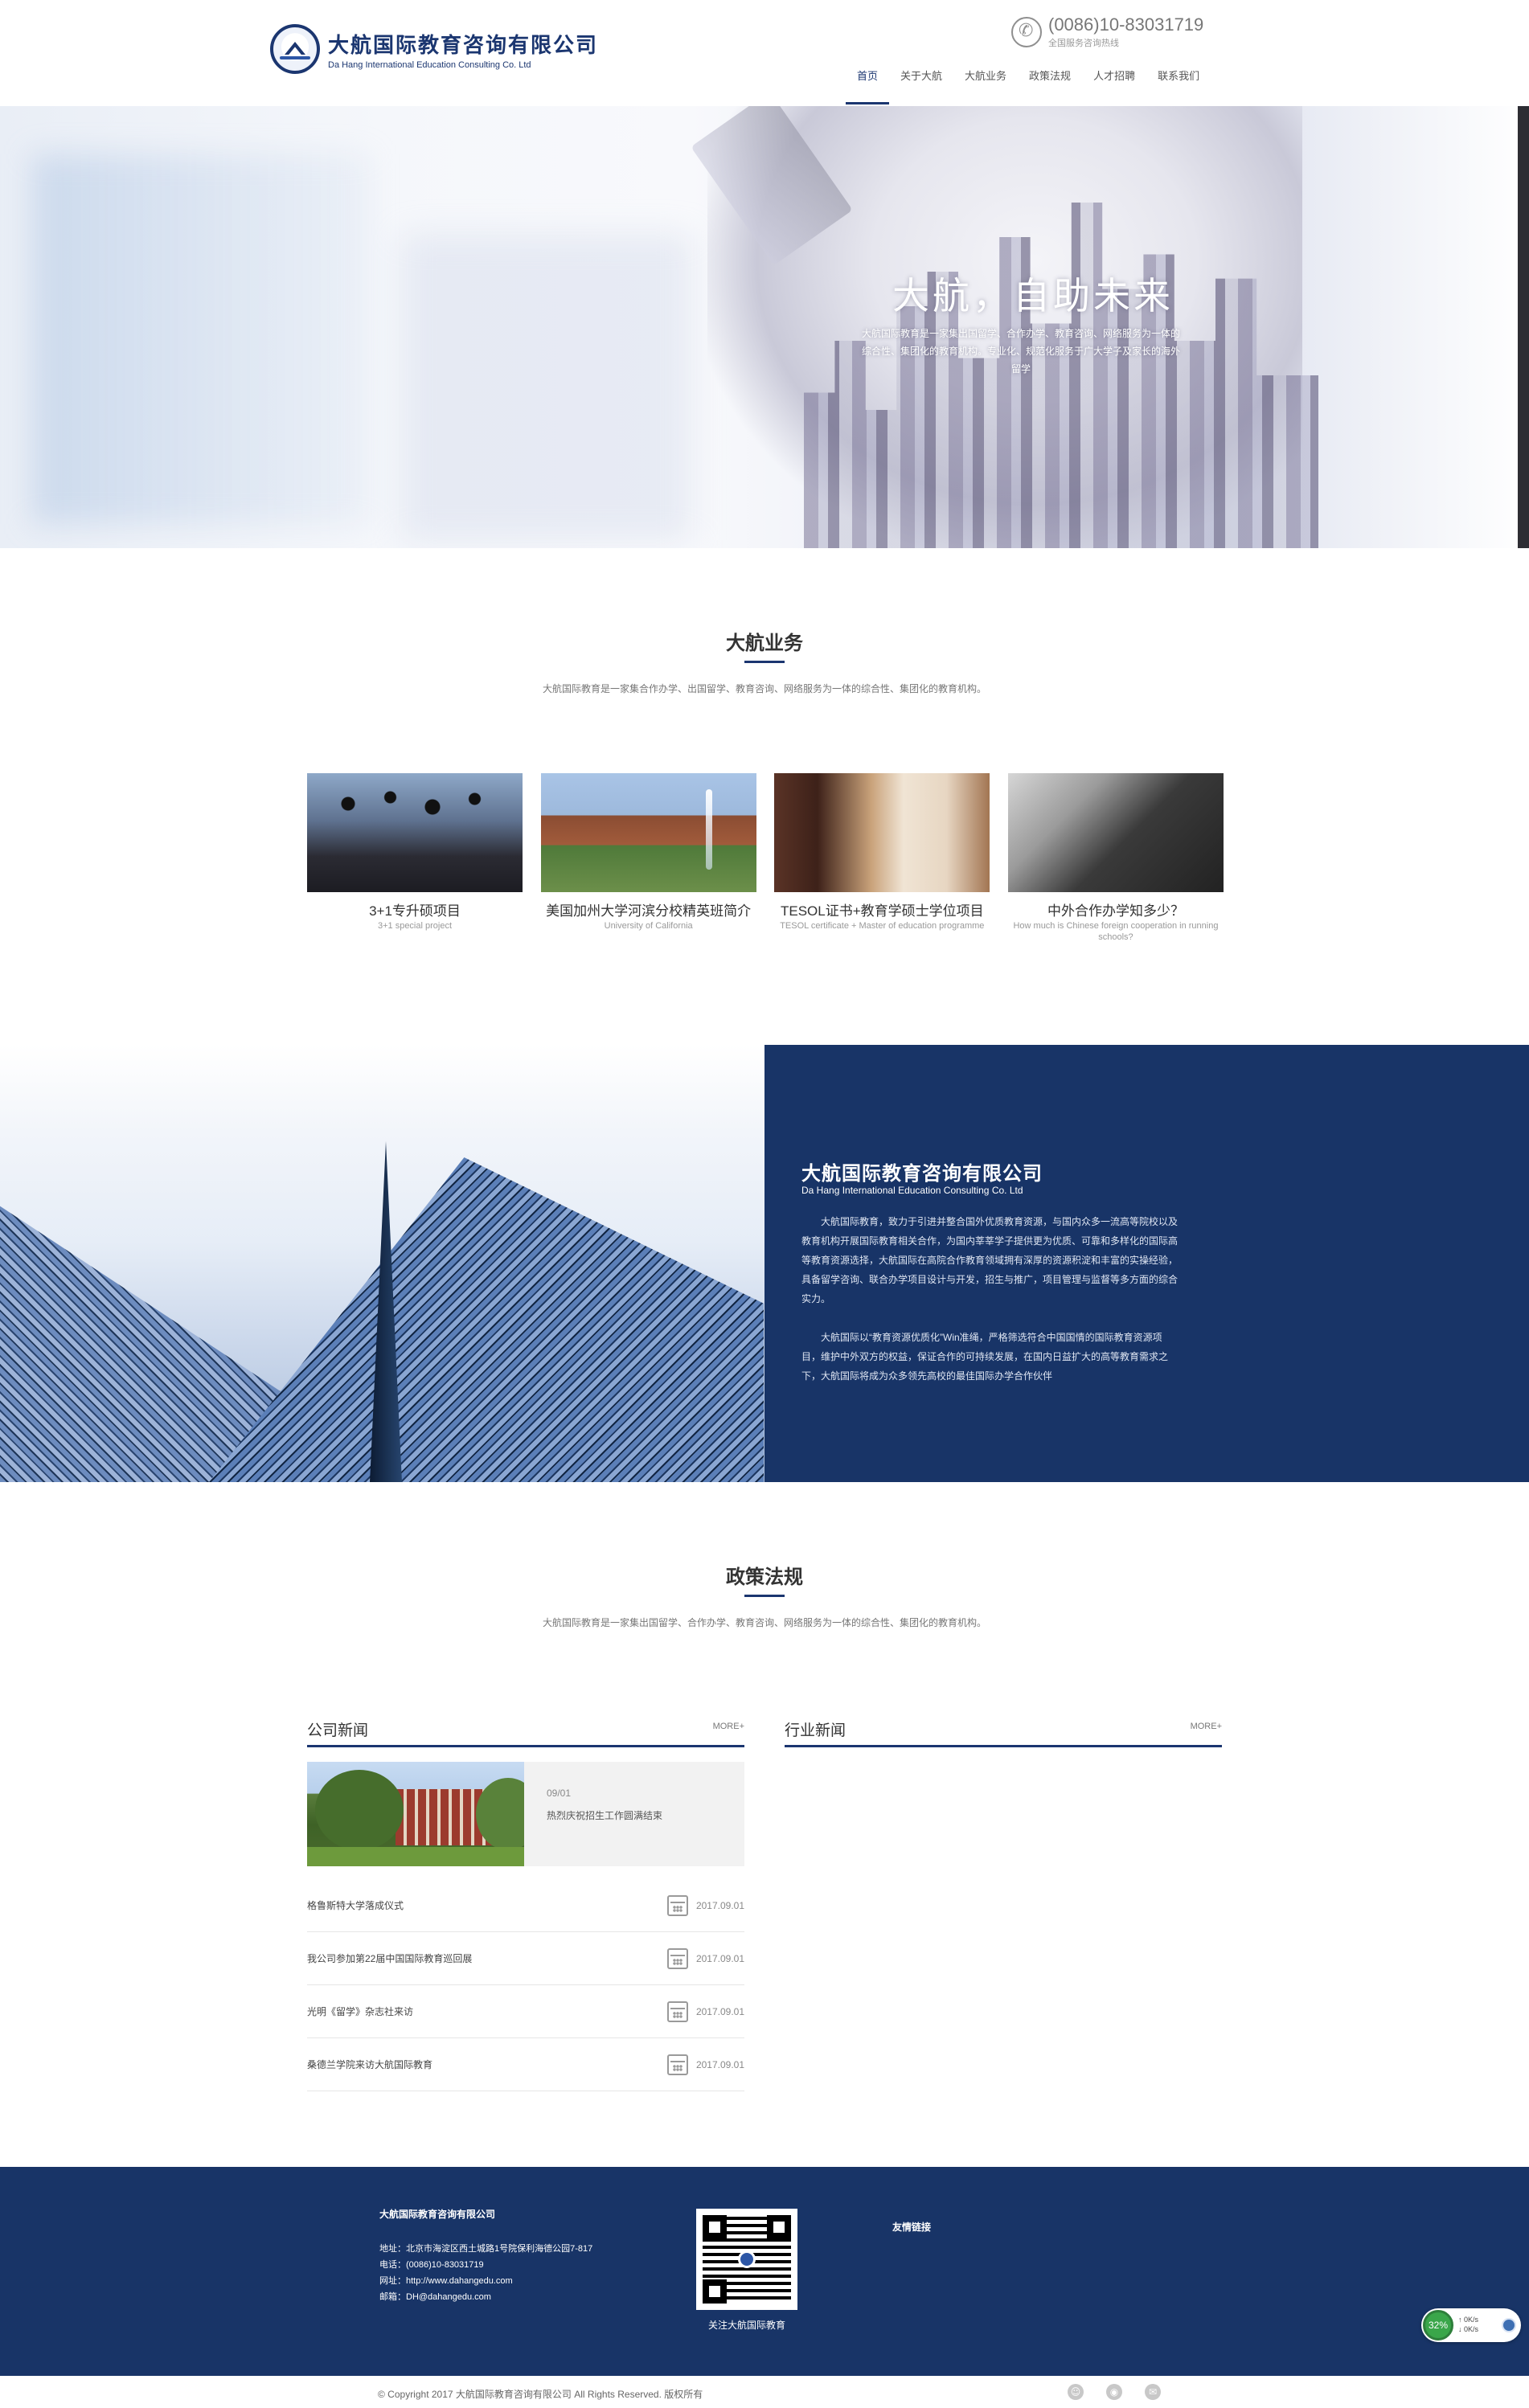  I want to click on news-item: 格鲁斯特大学落成仪式 2017.09.01, so click(525, 1905).